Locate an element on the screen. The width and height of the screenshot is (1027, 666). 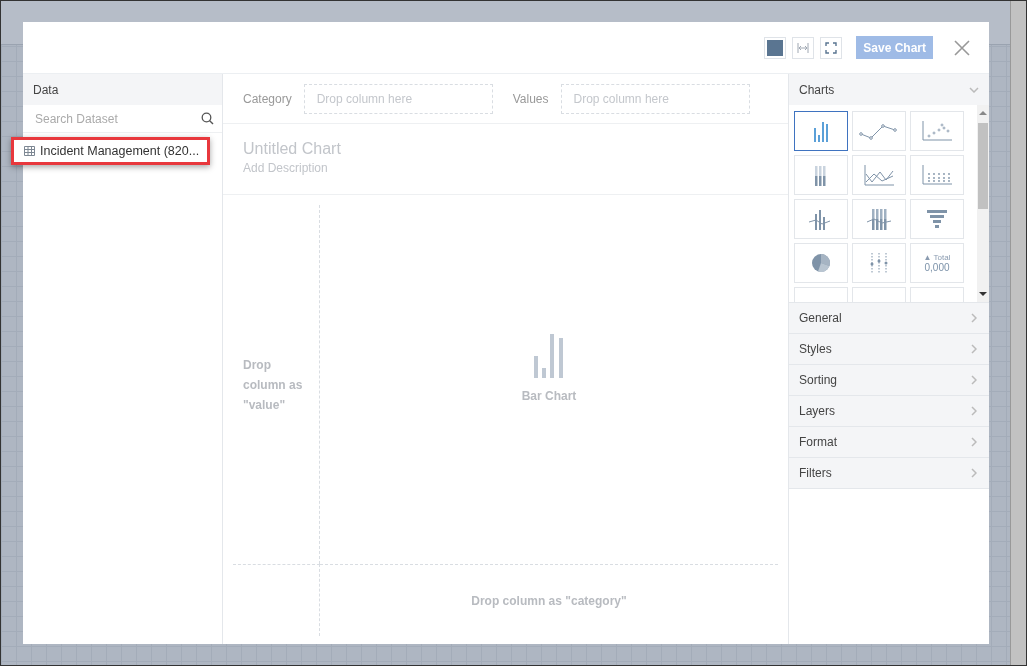
settings-section: Format is located at coordinates (889, 442).